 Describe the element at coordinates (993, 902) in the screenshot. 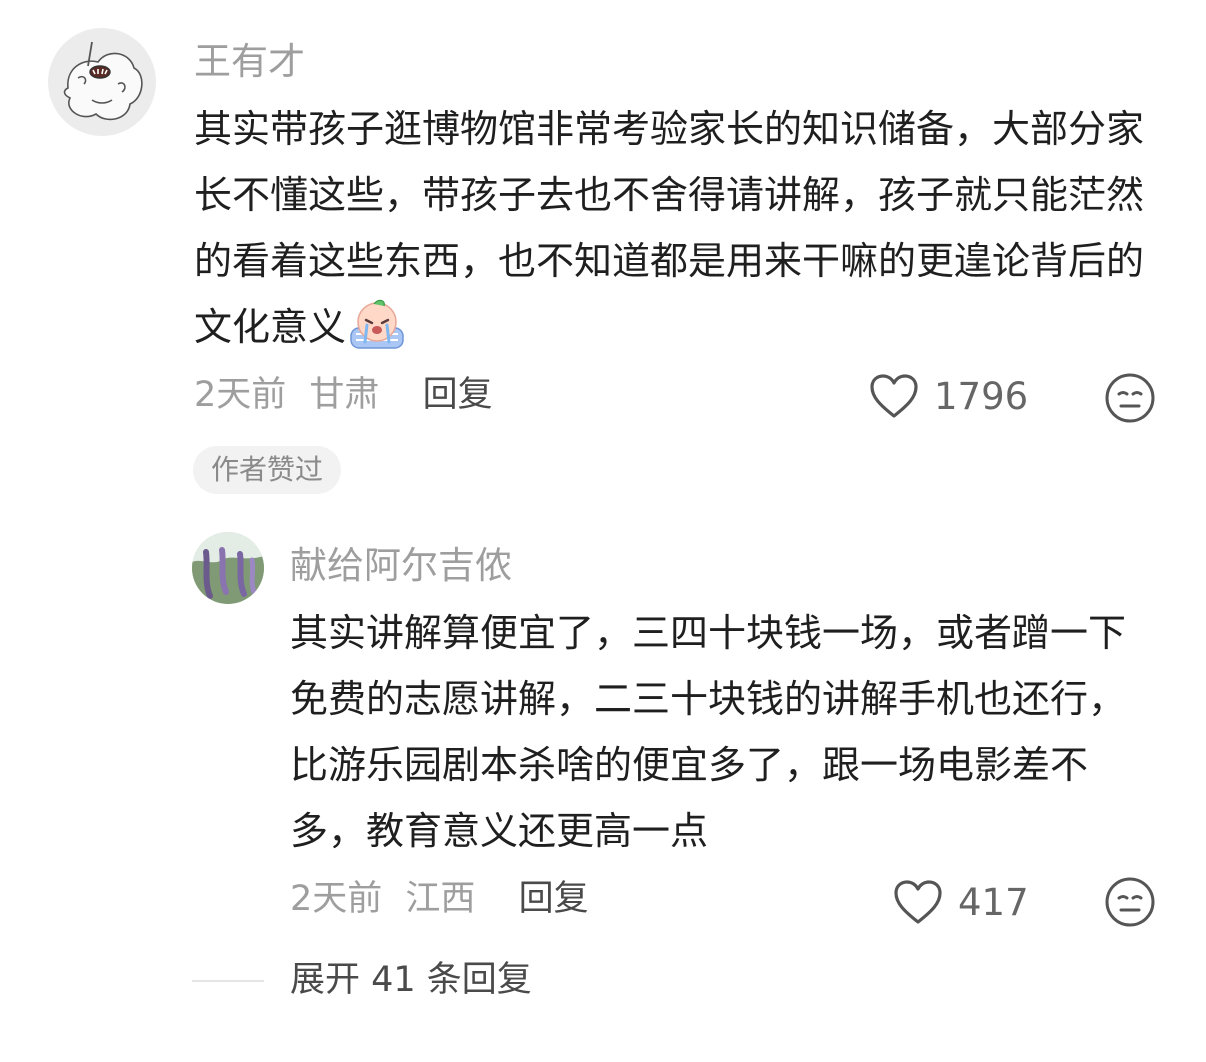

I see `reply-like-count: 417` at that location.